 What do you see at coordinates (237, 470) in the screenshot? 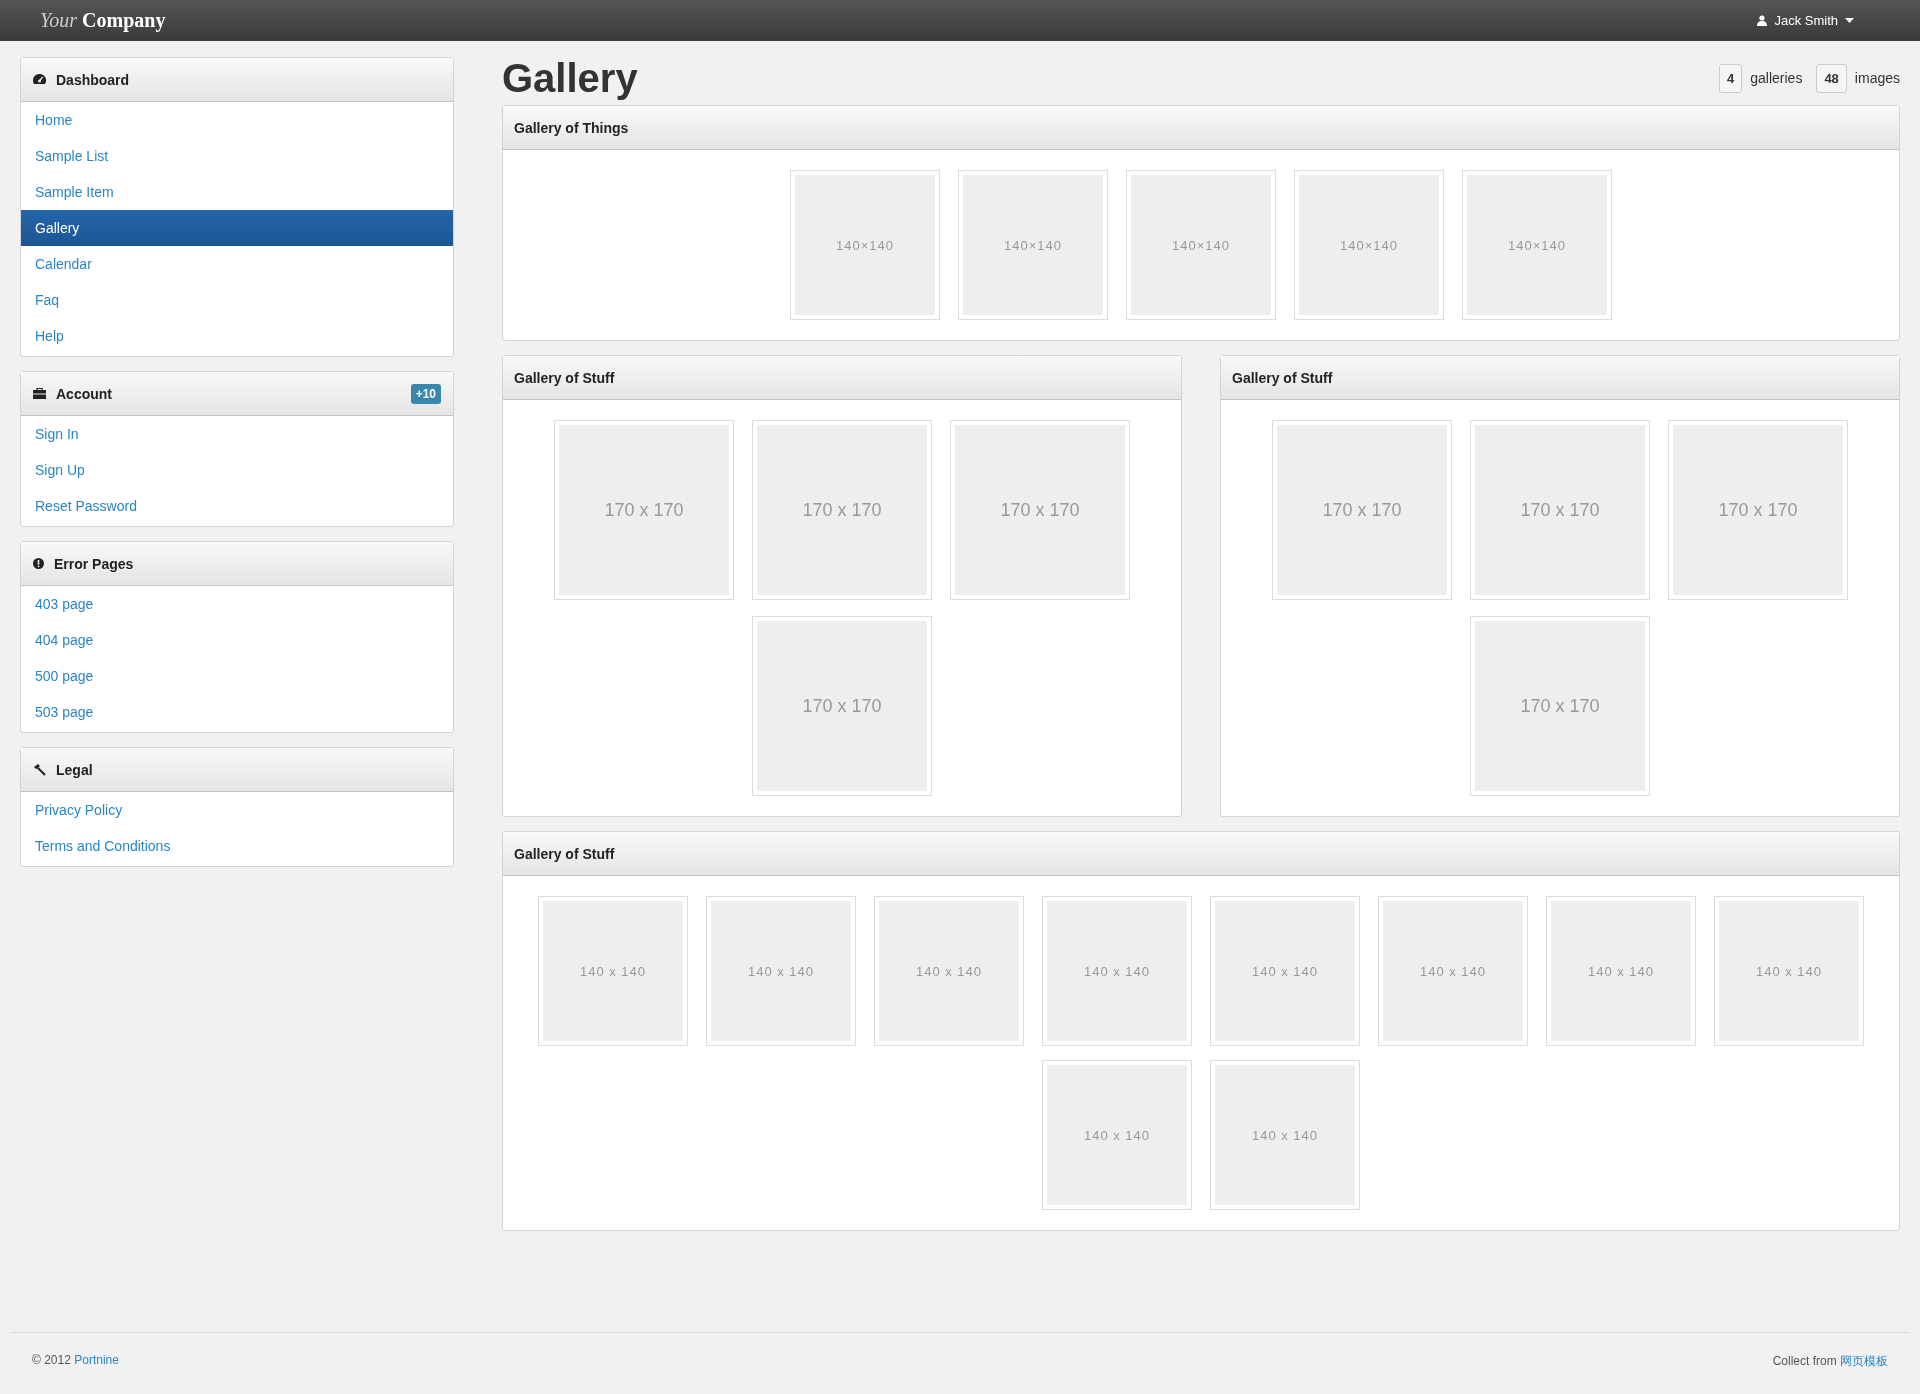
I see `sidebar-item: Sign Up` at bounding box center [237, 470].